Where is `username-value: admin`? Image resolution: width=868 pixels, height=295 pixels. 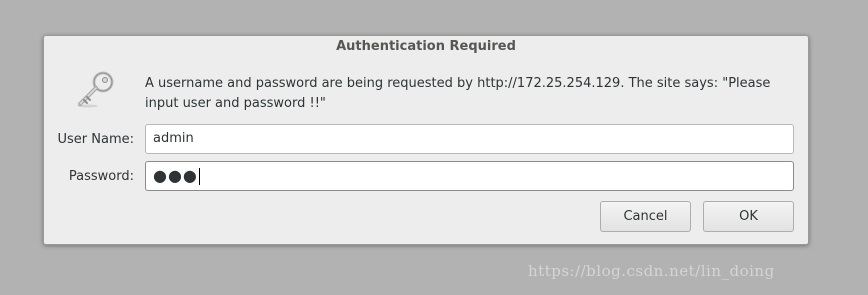 username-value: admin is located at coordinates (173, 138).